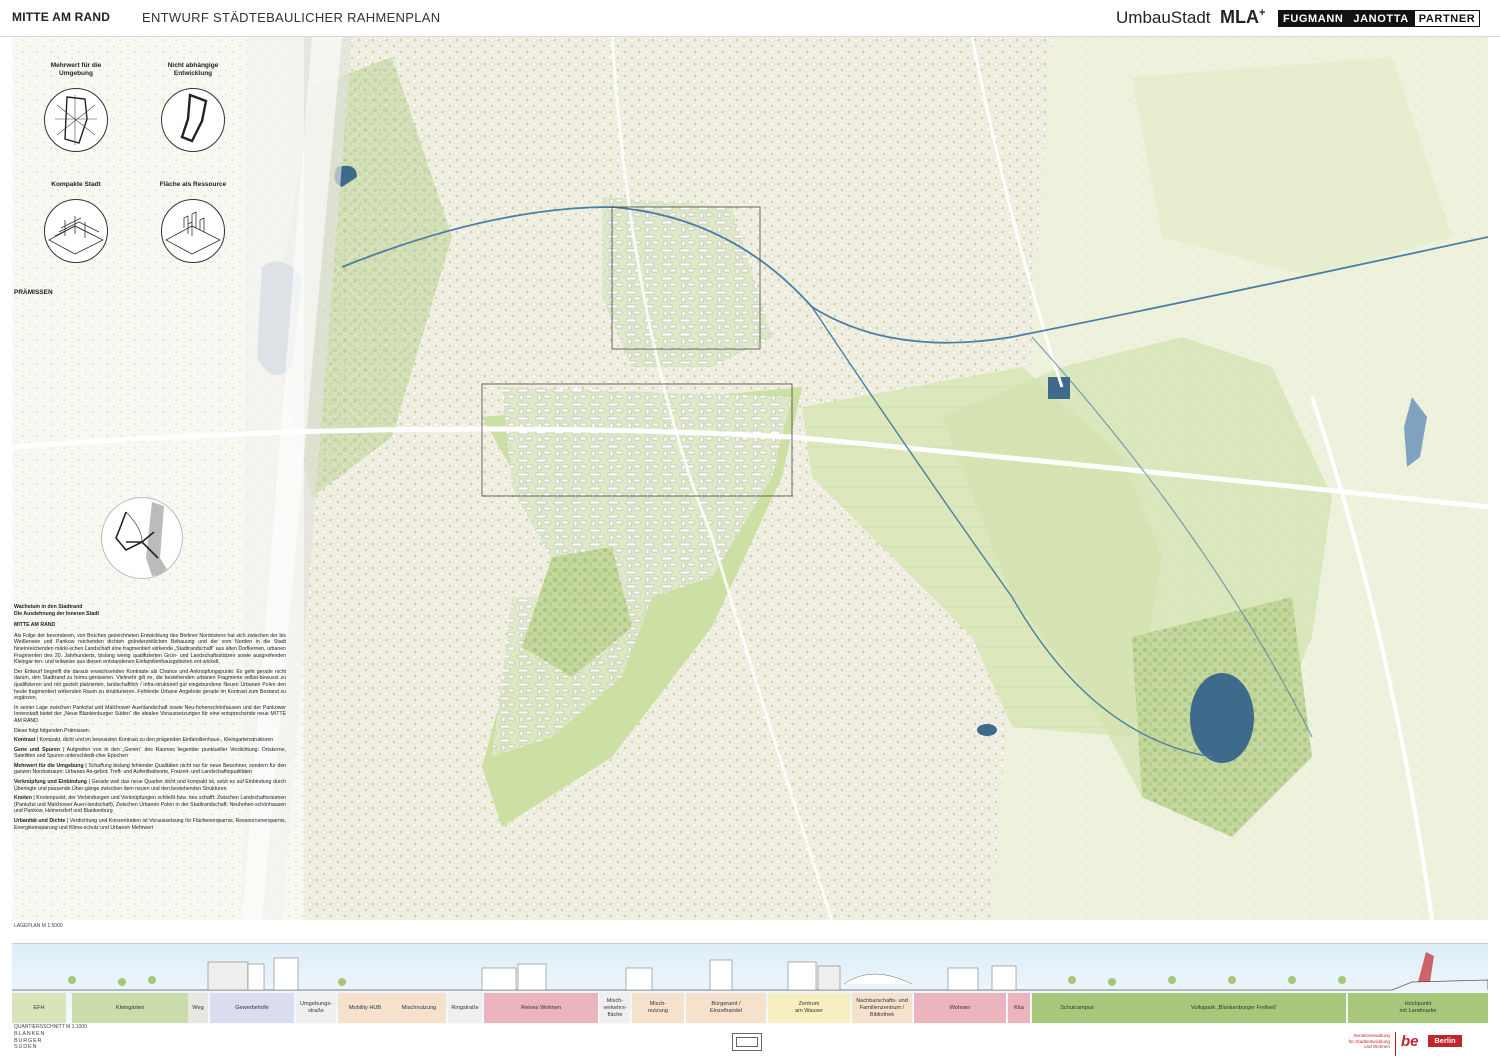 The image size is (1500, 1061). I want to click on land-as-resource-icon, so click(193, 233).